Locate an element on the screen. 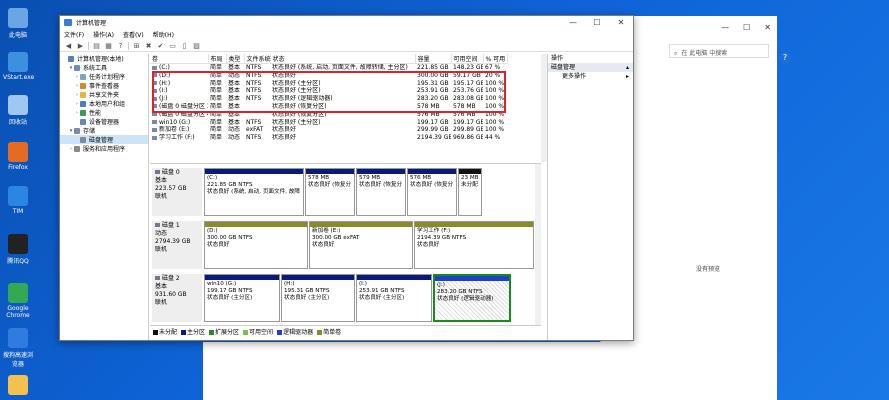 The width and height of the screenshot is (889, 400). partition-block: 新加卷 (E:) 300.00 GB exFAT 状态良好 is located at coordinates (361, 245).